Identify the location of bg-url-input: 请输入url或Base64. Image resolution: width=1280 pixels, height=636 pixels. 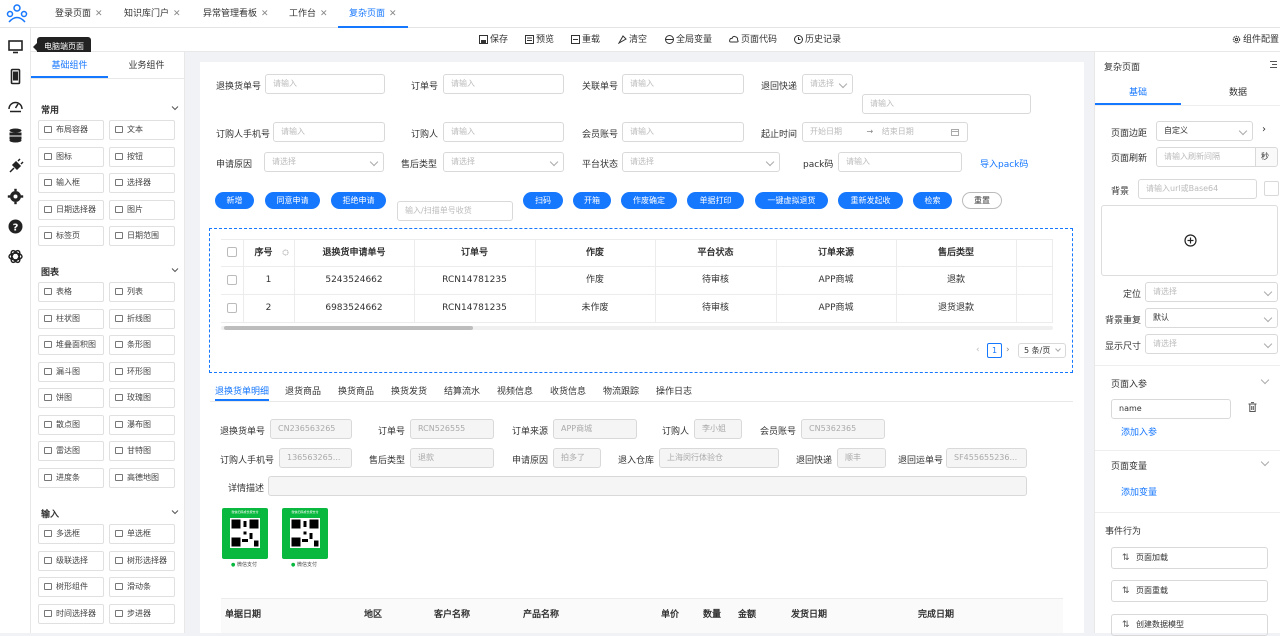
(1197, 189).